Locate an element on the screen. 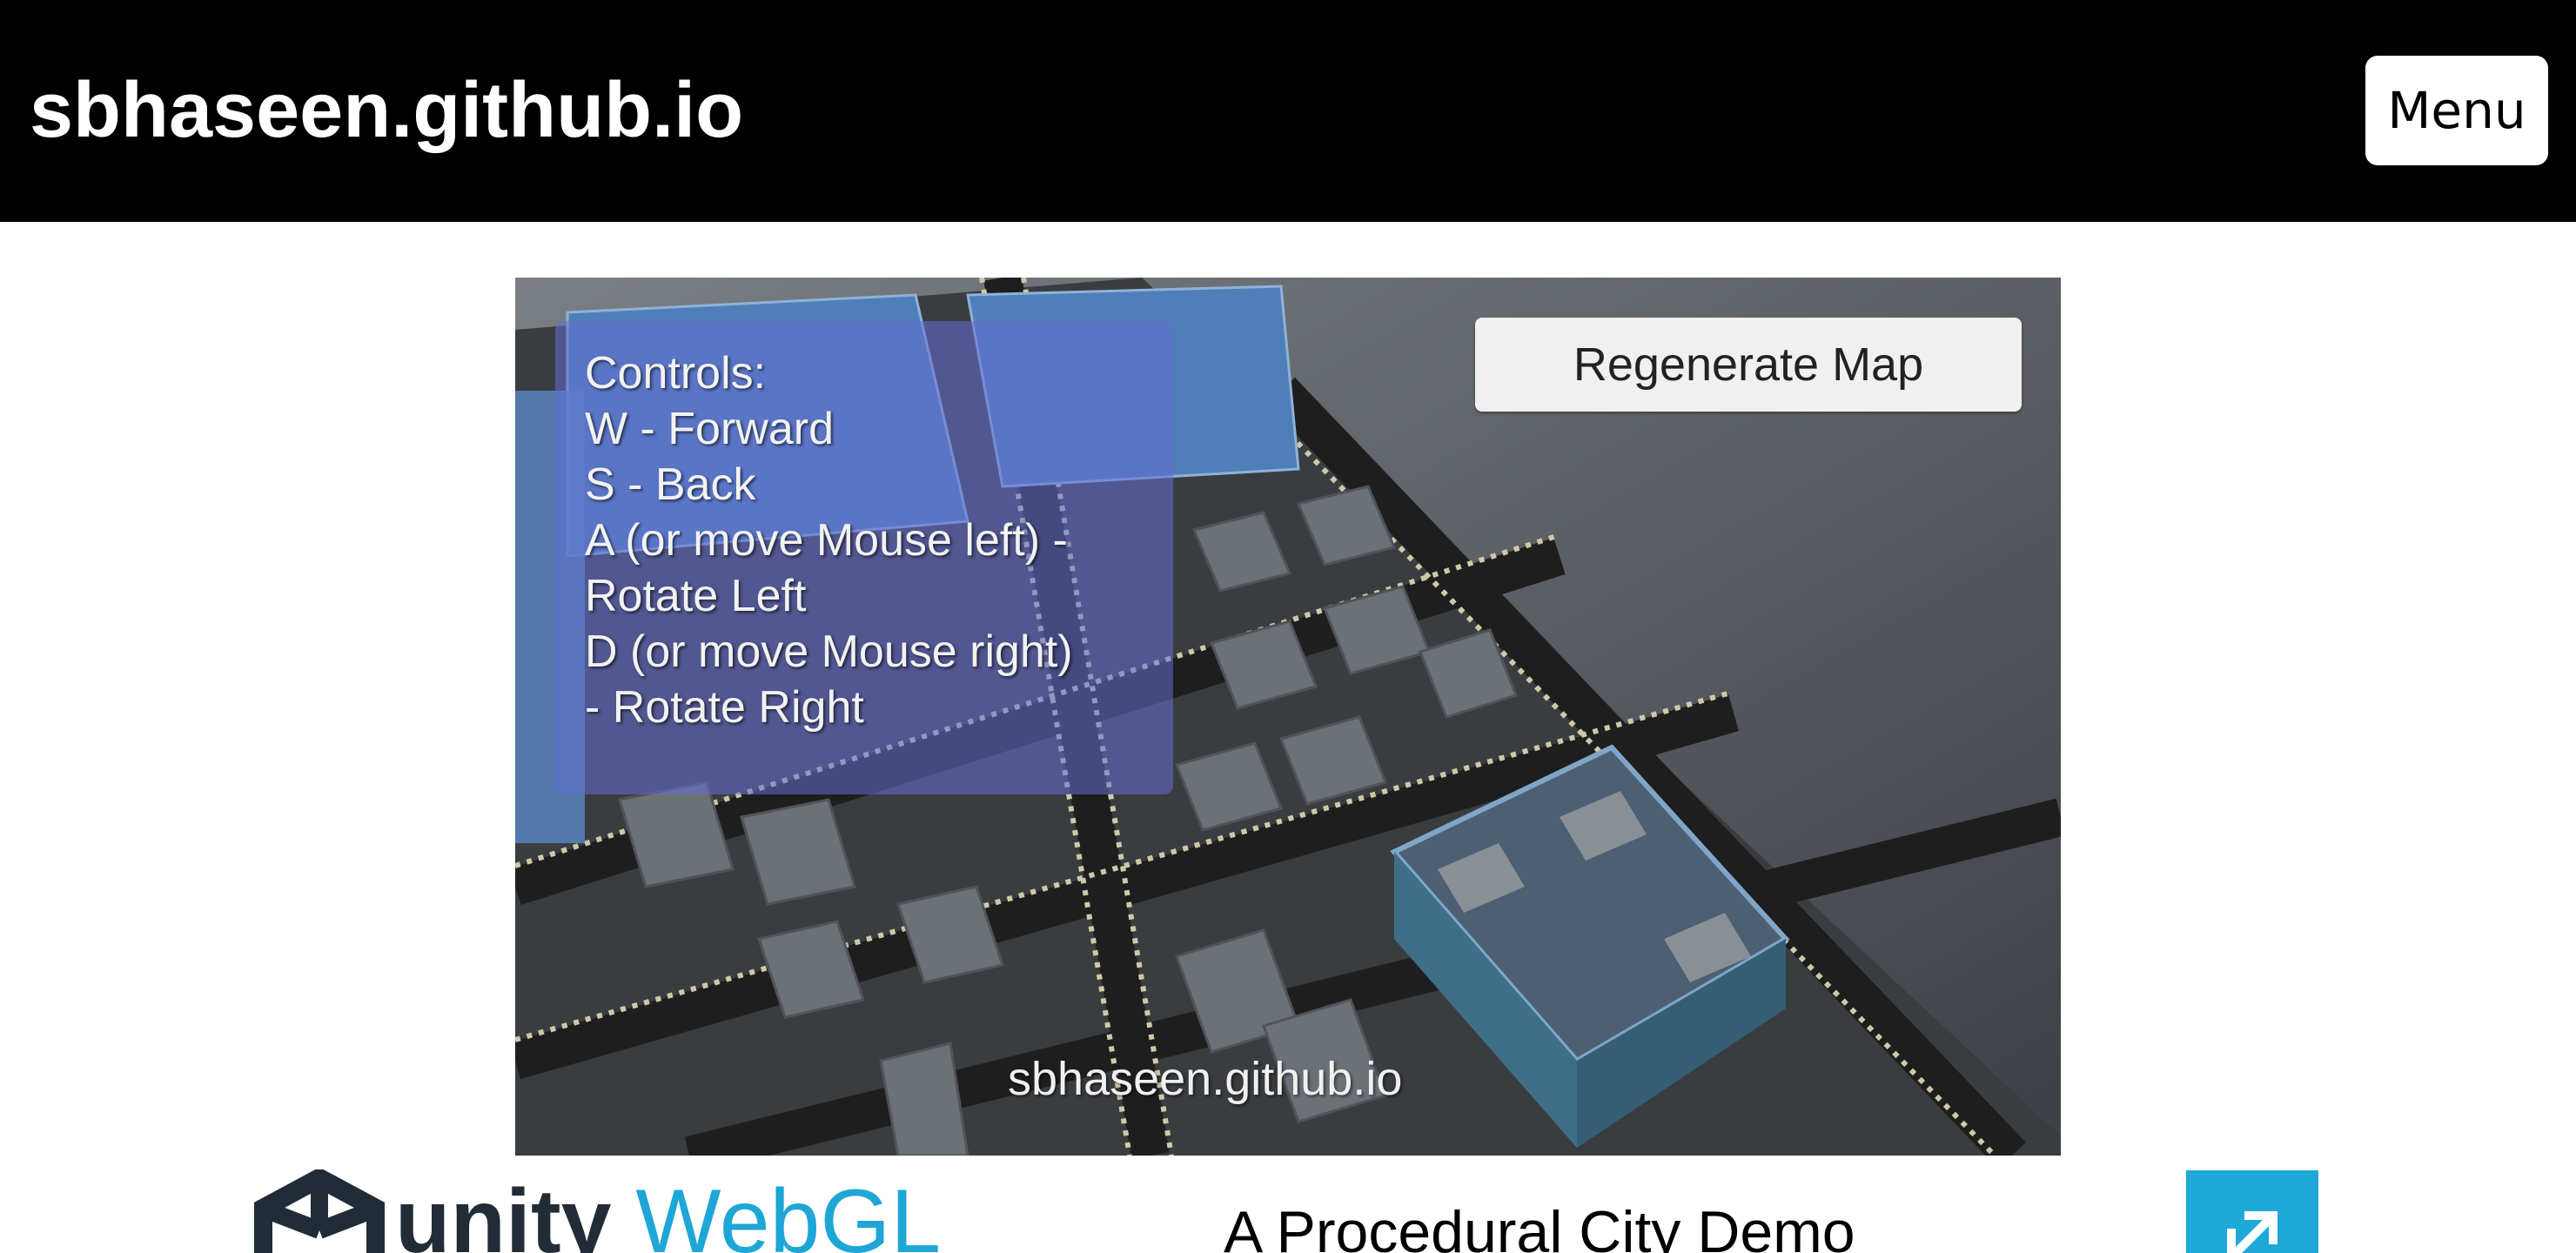 The width and height of the screenshot is (2576, 1253). demo-title: A Procedural City Demo is located at coordinates (1540, 1226).